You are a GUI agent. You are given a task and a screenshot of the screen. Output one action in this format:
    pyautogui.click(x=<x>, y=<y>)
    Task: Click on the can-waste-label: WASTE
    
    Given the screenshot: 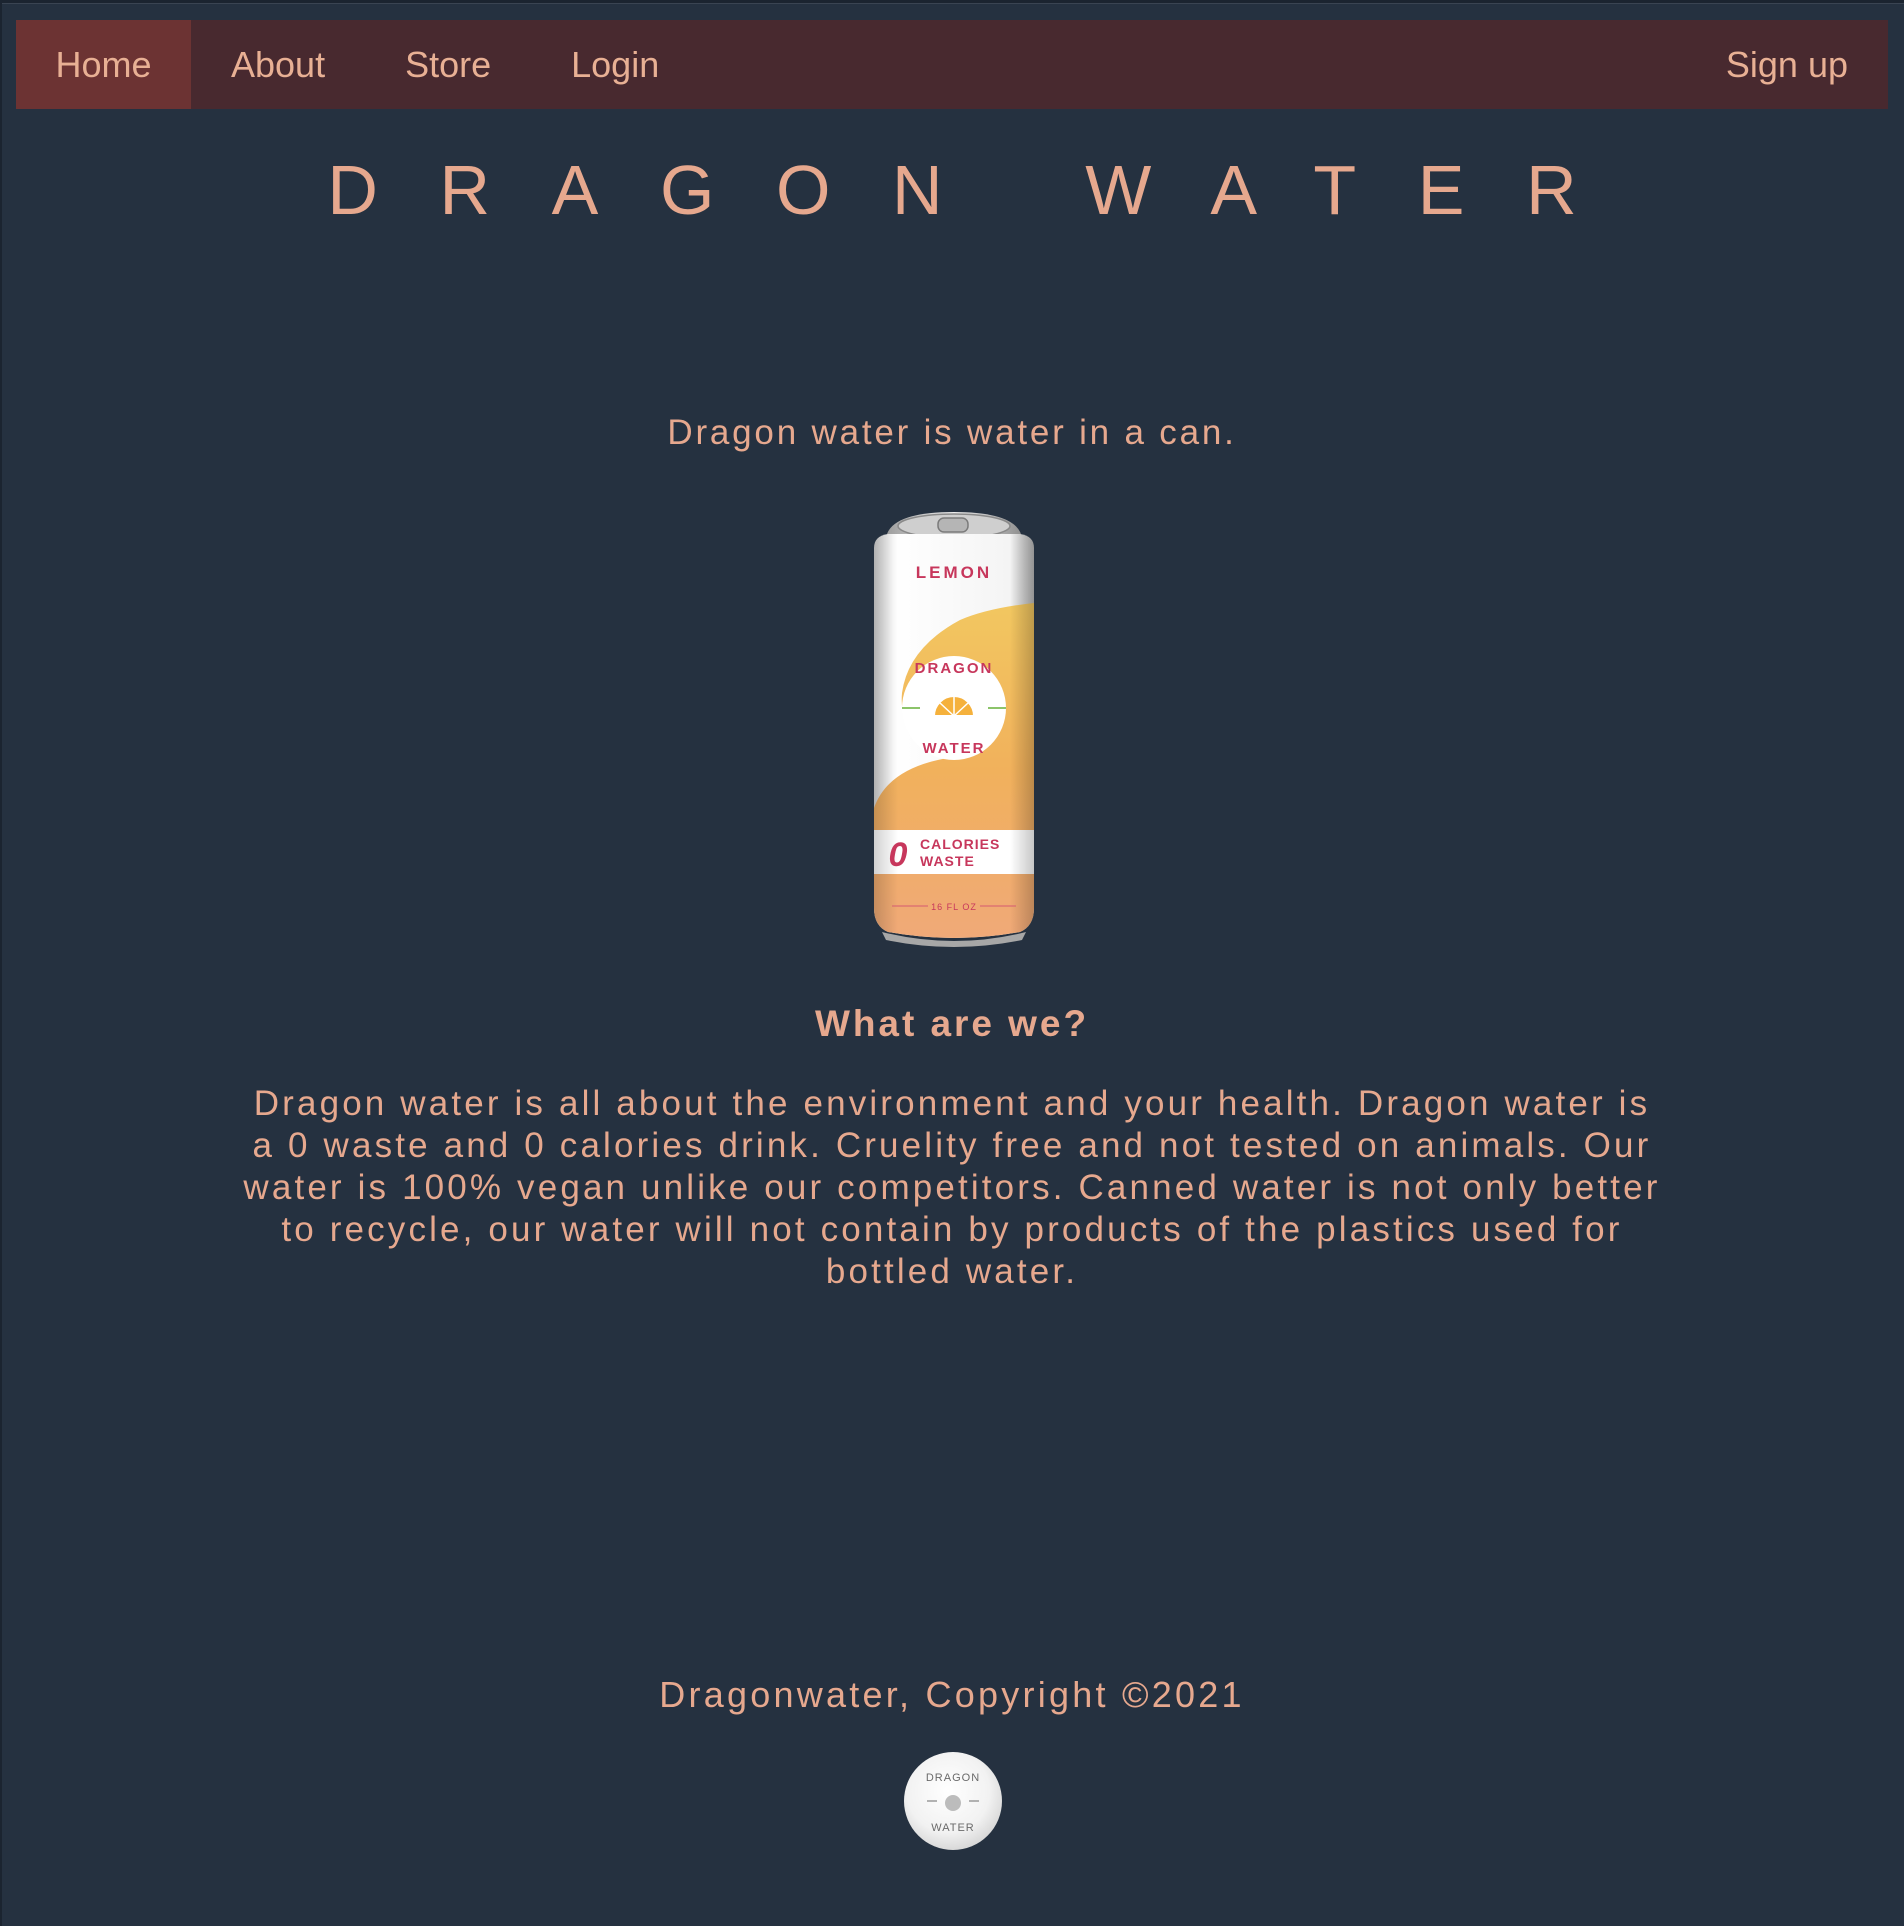 What is the action you would take?
    pyautogui.click(x=947, y=861)
    